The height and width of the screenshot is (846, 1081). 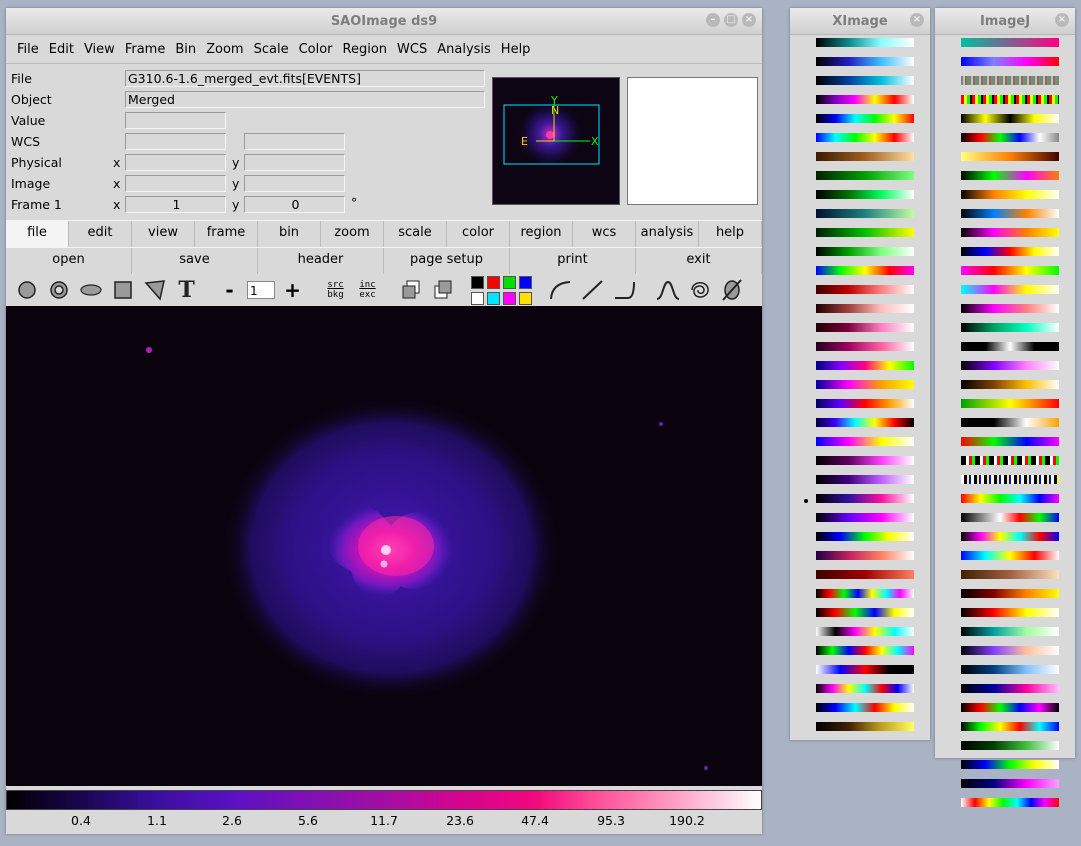 What do you see at coordinates (367, 290) in the screenshot?
I see `include-exclude-toggle: inc exc` at bounding box center [367, 290].